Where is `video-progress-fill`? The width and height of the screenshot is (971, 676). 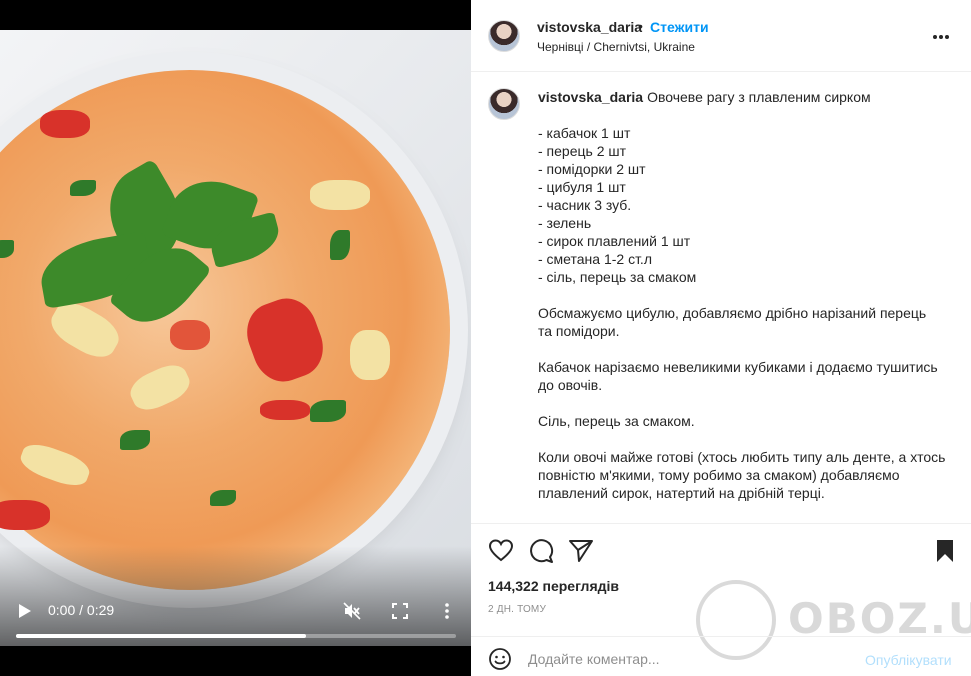 video-progress-fill is located at coordinates (161, 636).